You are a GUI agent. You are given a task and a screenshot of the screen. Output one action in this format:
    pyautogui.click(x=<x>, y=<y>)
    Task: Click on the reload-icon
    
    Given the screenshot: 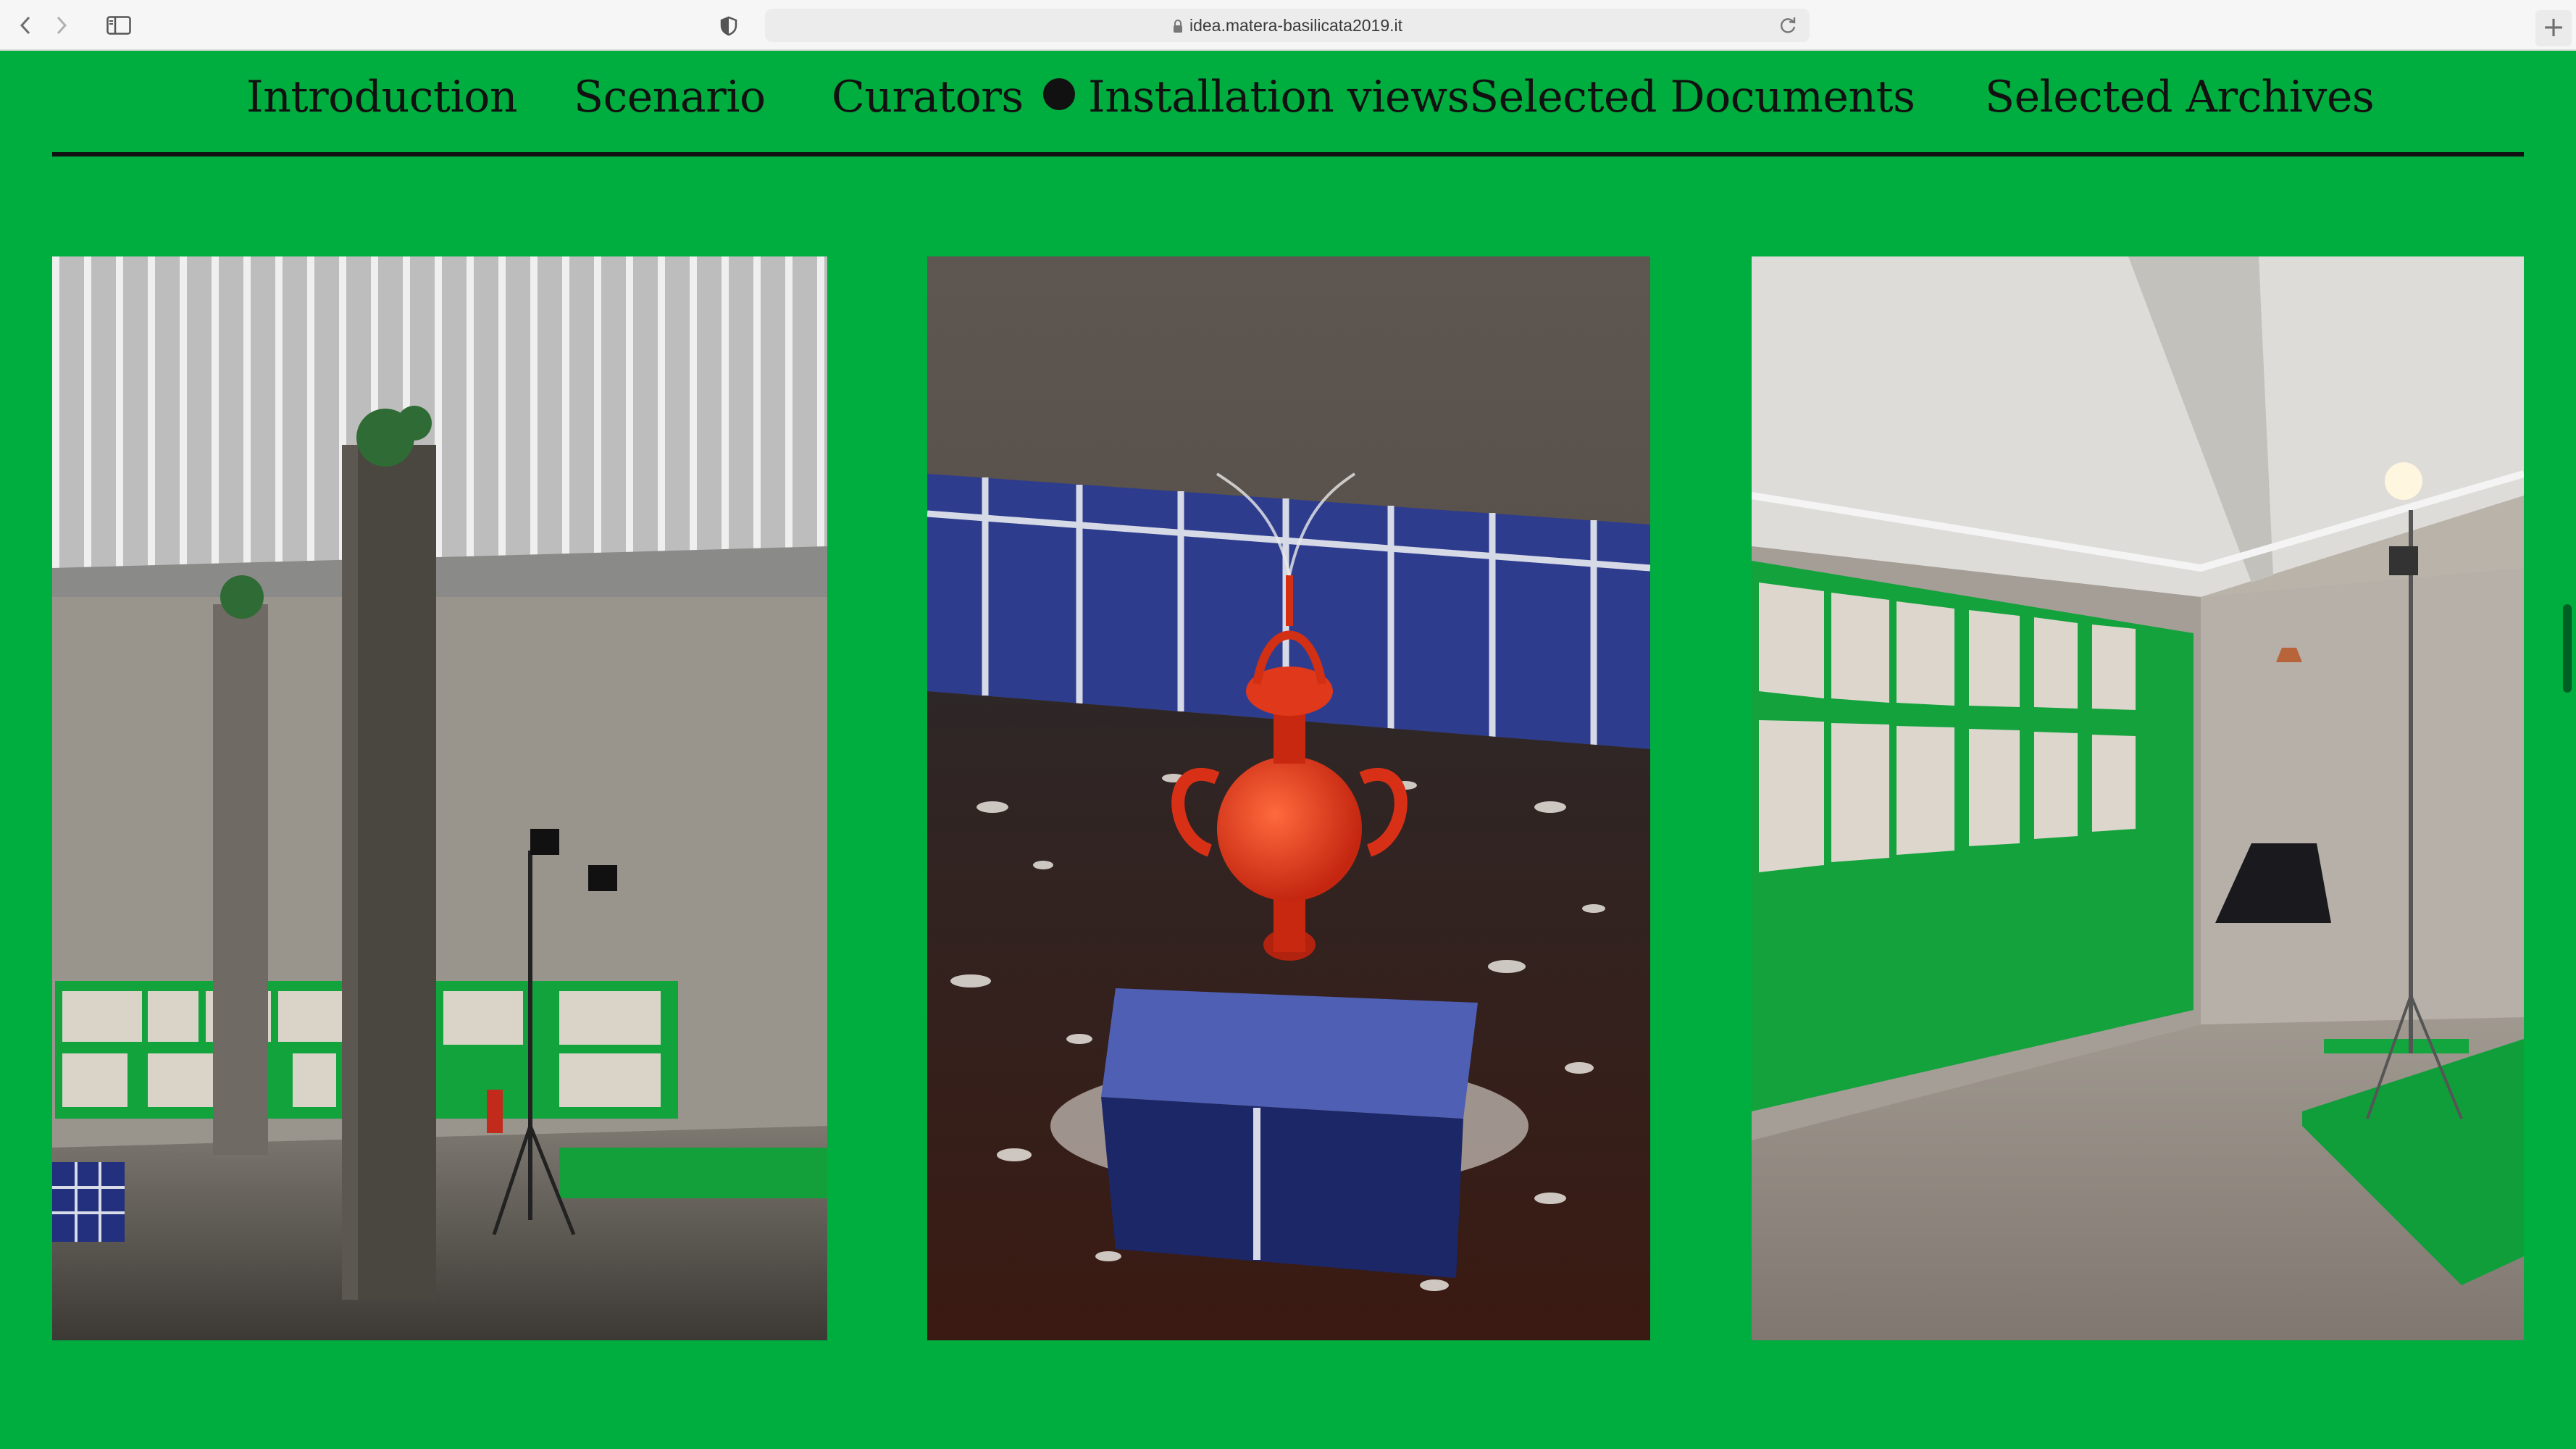 What is the action you would take?
    pyautogui.click(x=1788, y=25)
    